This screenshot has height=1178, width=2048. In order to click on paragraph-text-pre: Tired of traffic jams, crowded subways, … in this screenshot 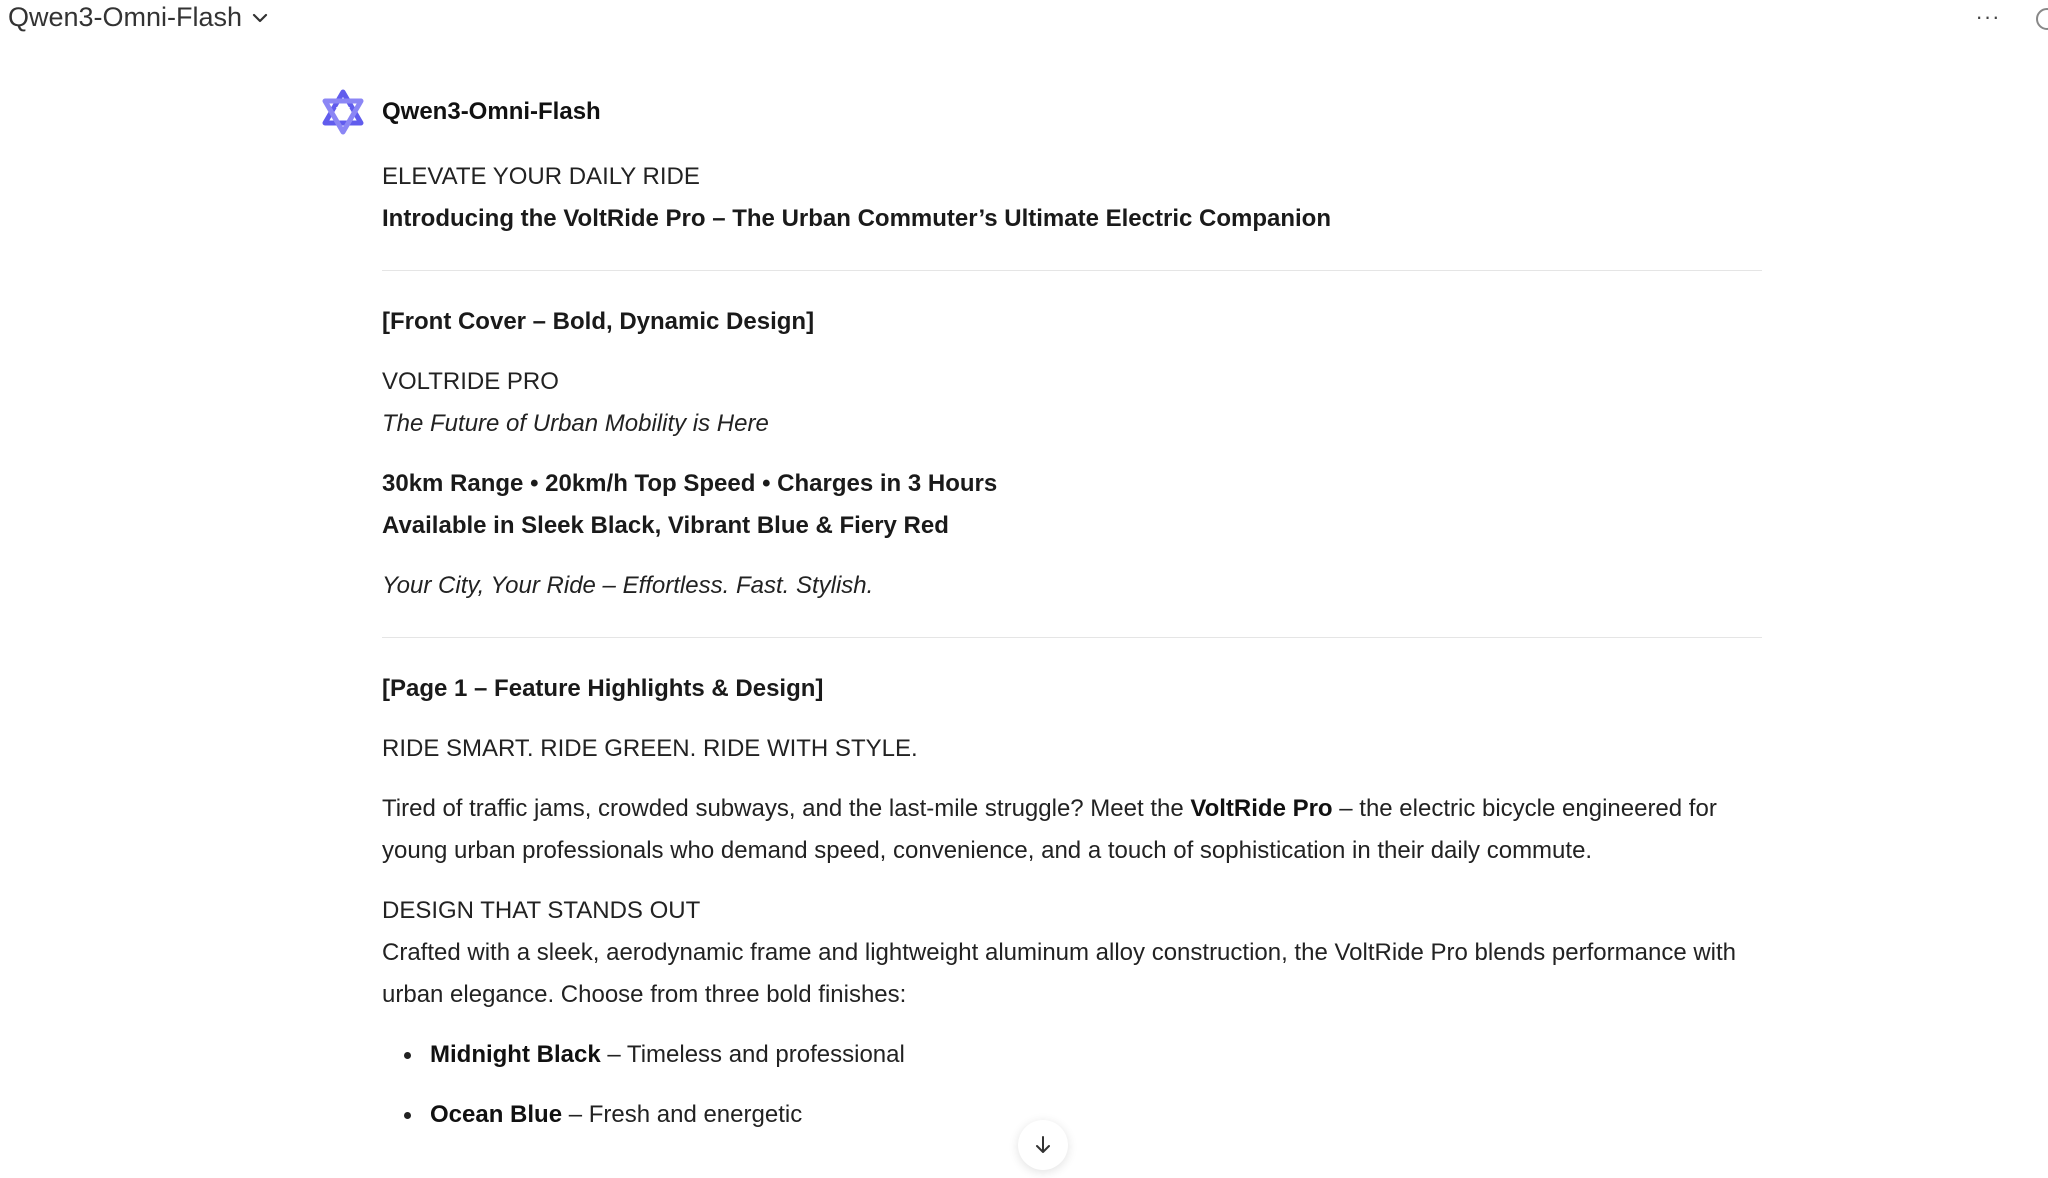, I will do `click(786, 808)`.